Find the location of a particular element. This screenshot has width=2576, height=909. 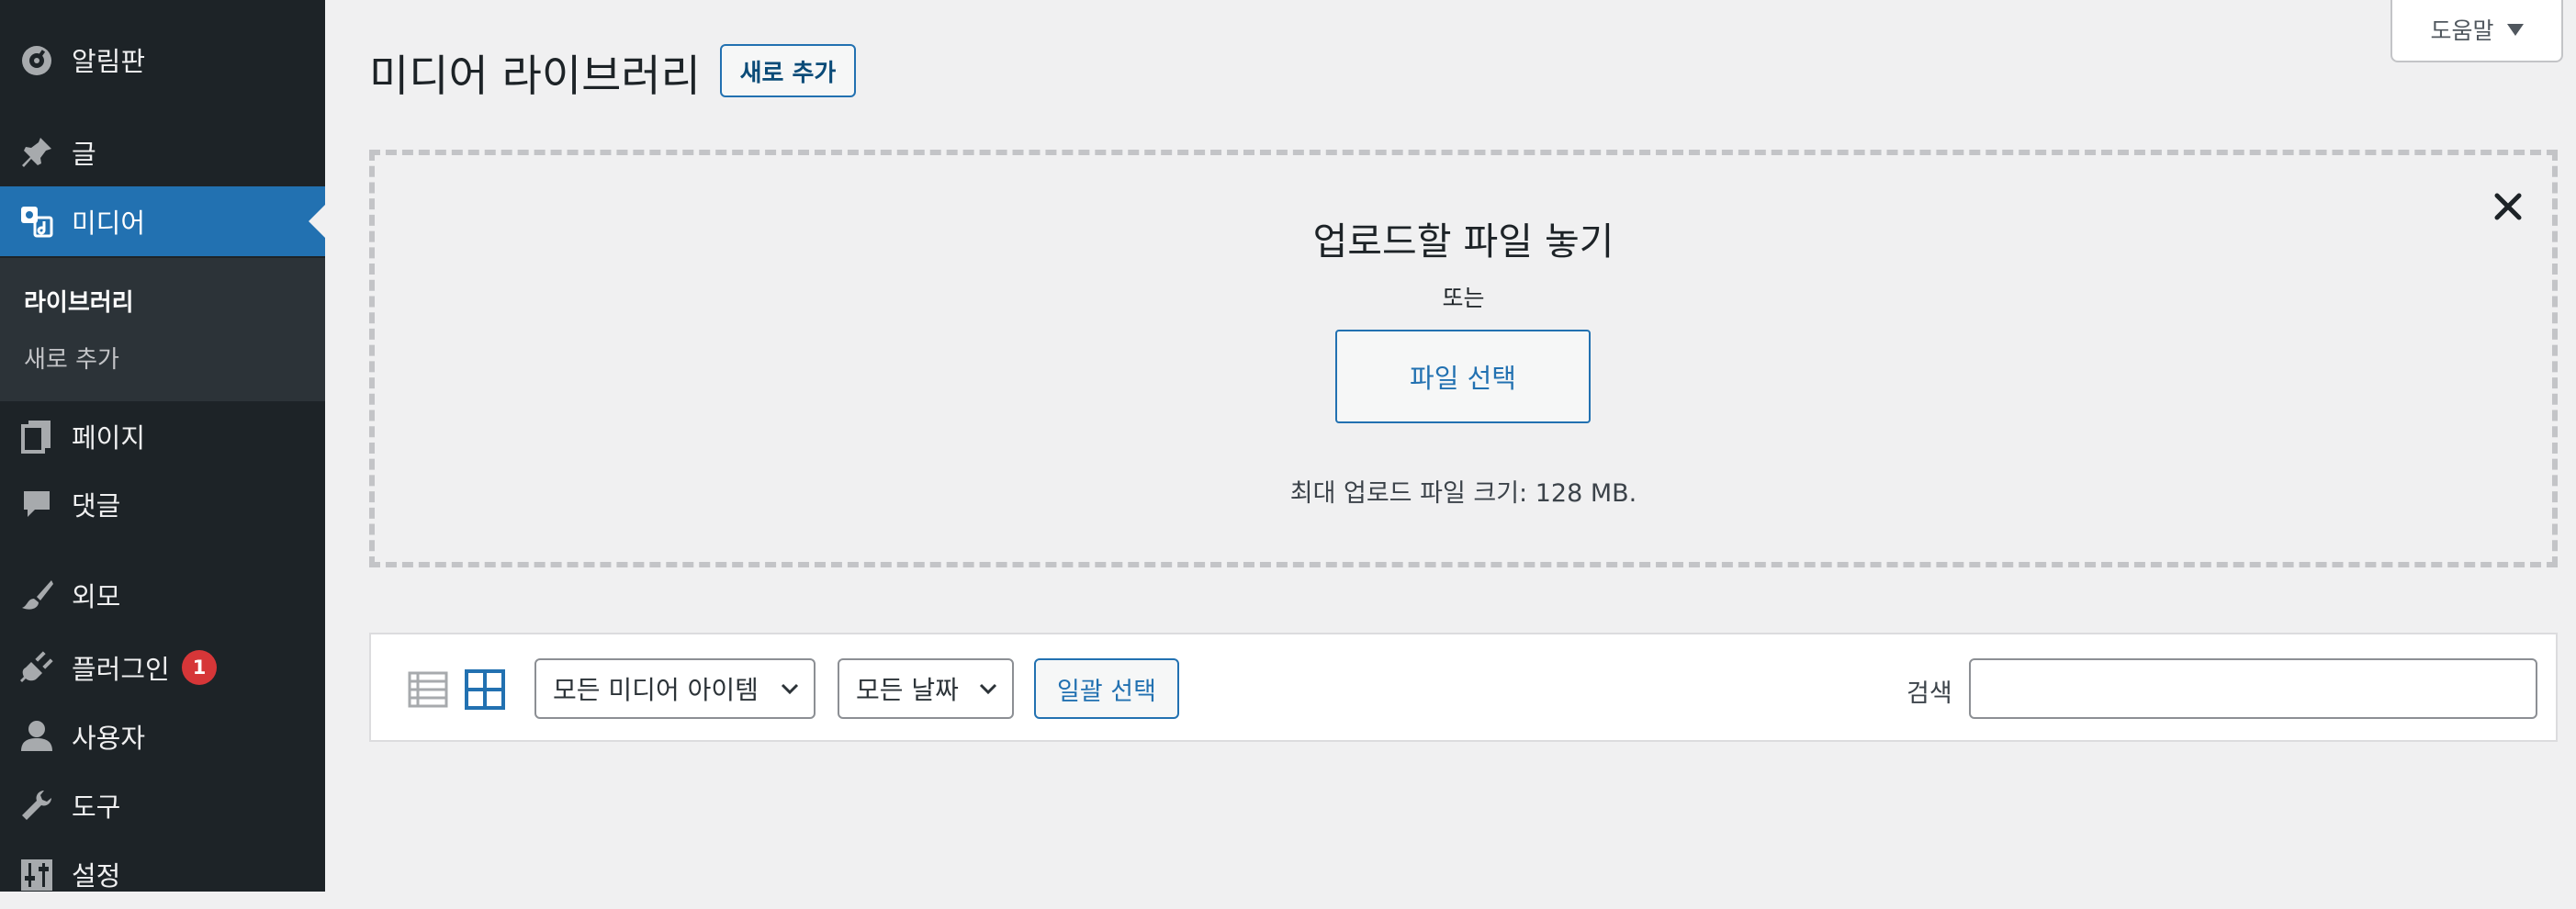

page-title: 미디어 라이브러리 is located at coordinates (535, 76).